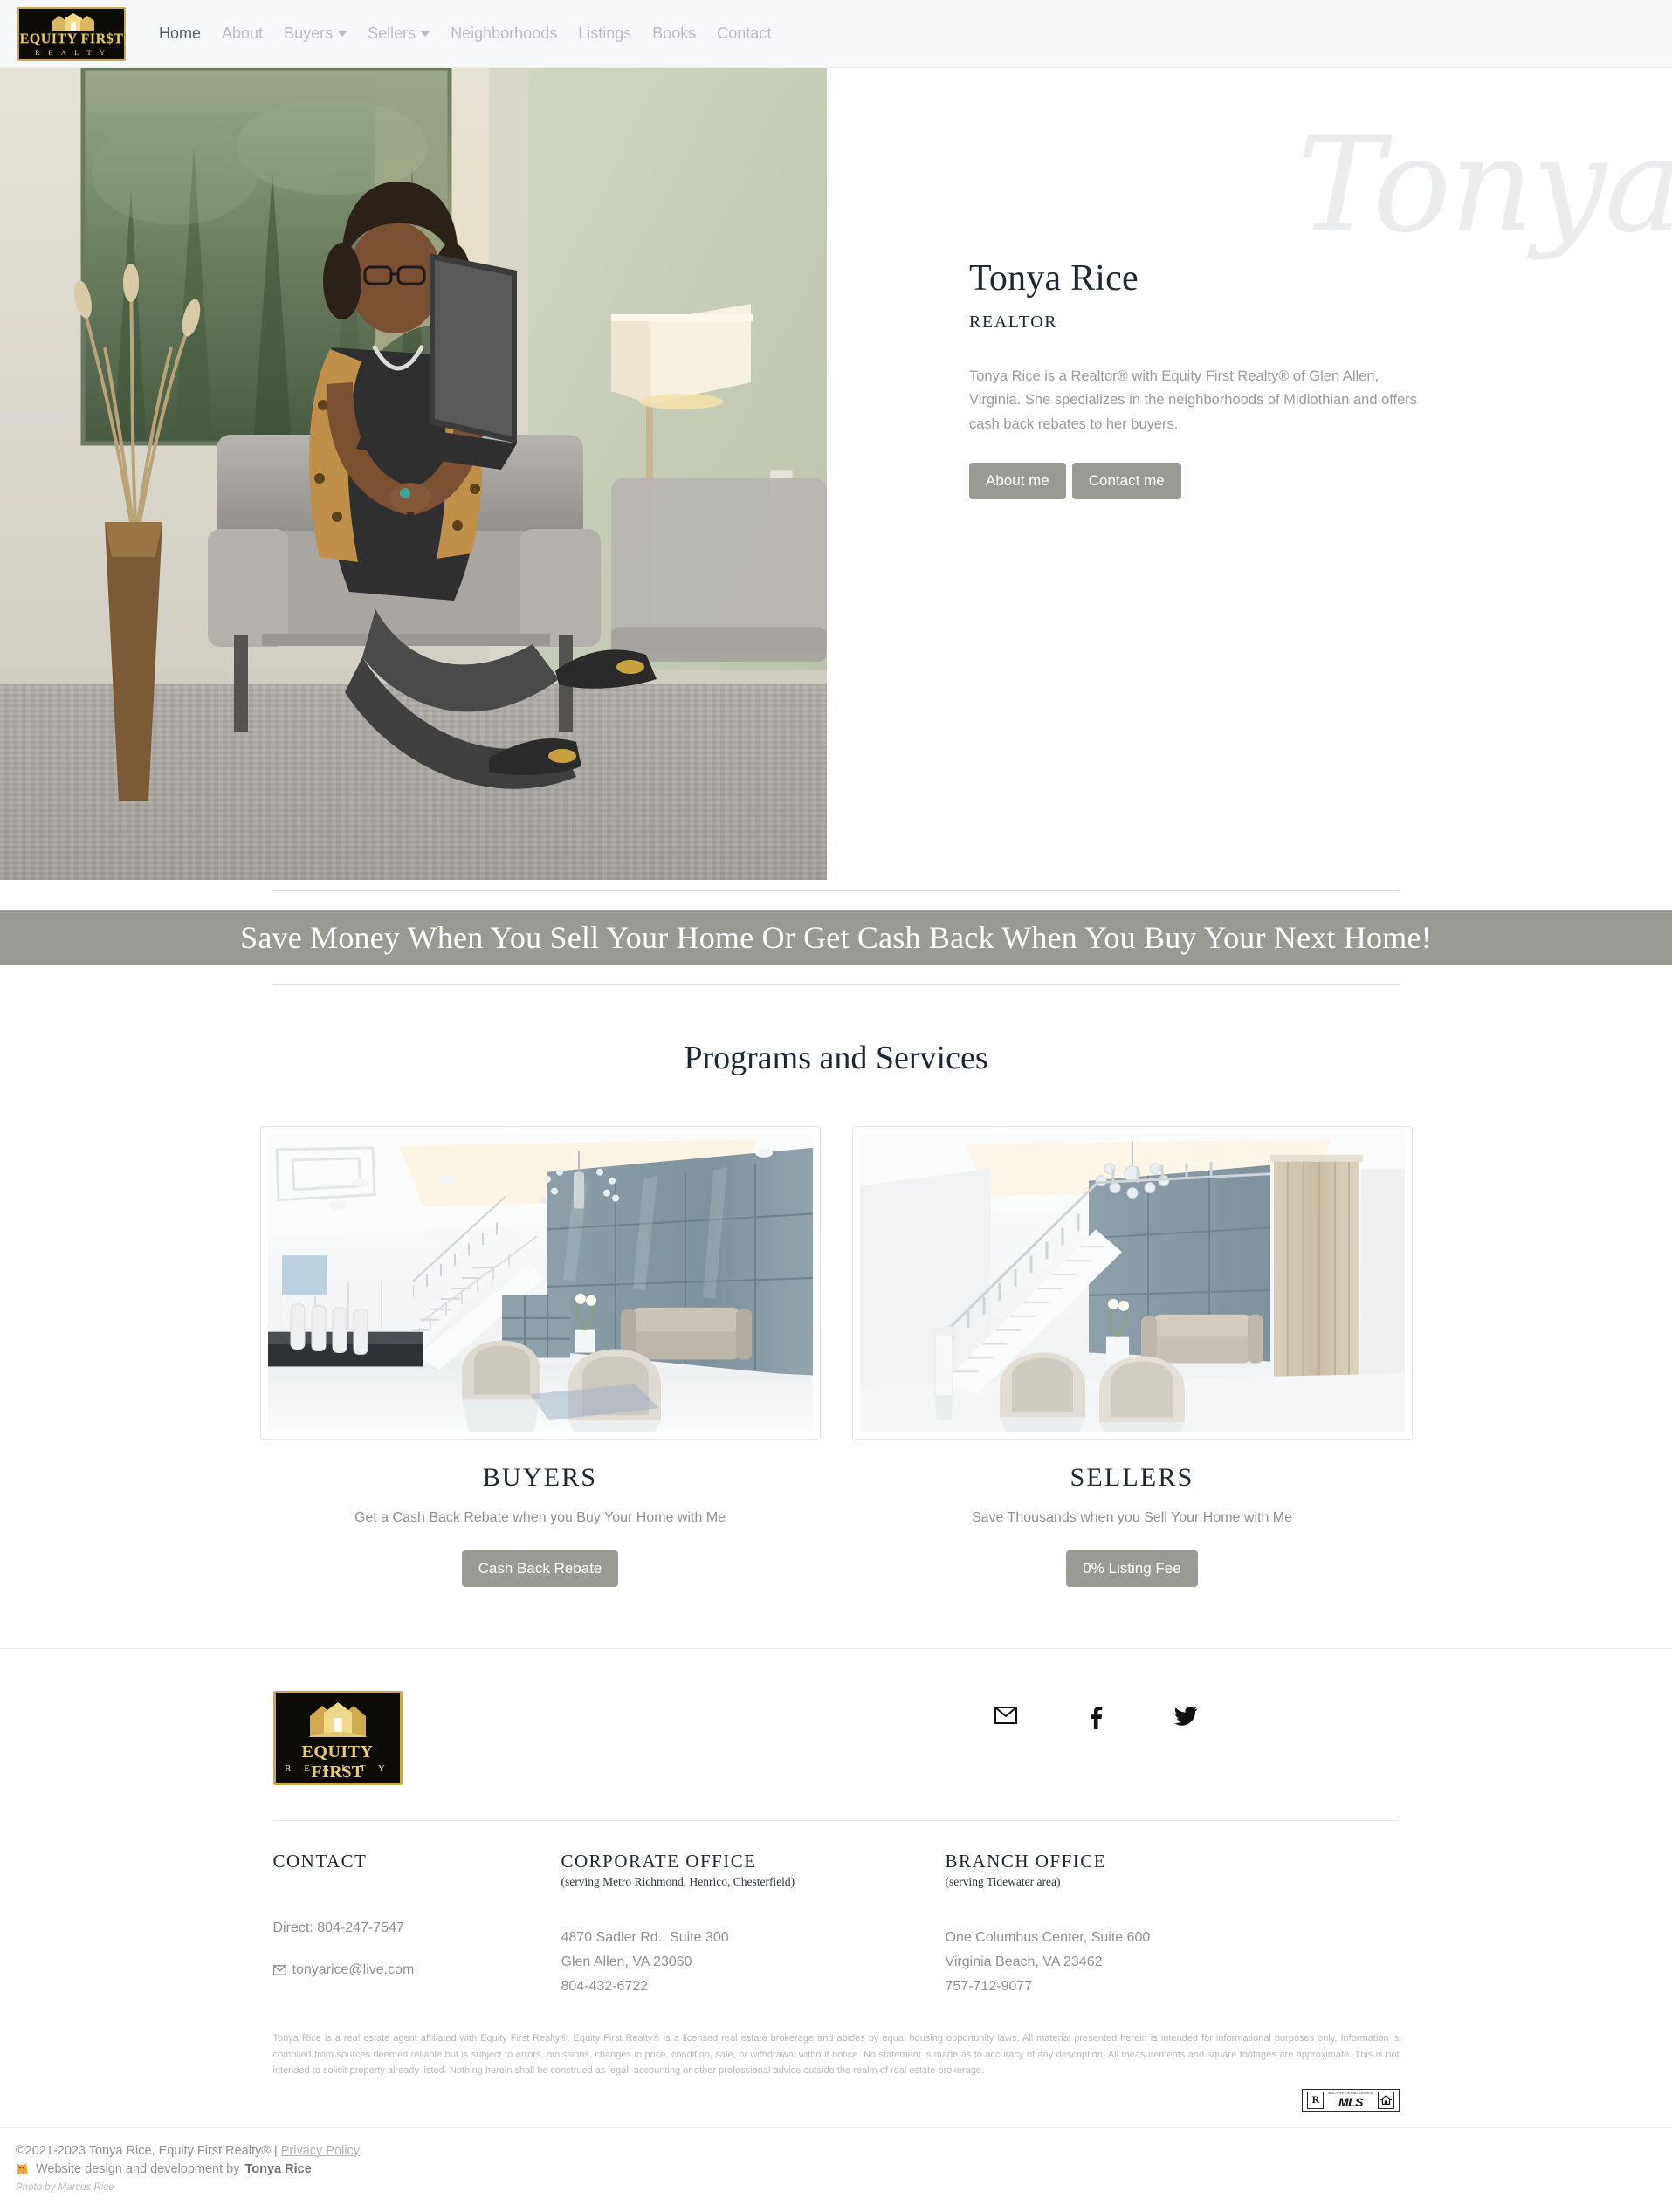 The width and height of the screenshot is (1672, 2212). I want to click on hero-watermark: Tonya, so click(1484, 186).